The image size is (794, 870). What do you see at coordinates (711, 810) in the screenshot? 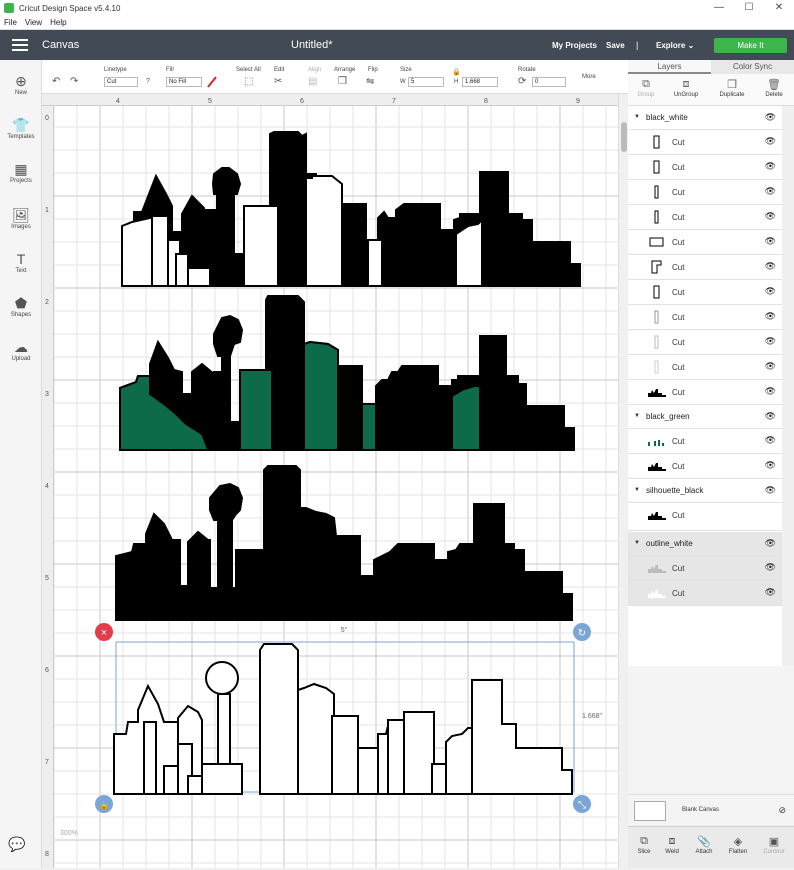
I see `blank-canvas-row: Blank Canvas ⊘` at bounding box center [711, 810].